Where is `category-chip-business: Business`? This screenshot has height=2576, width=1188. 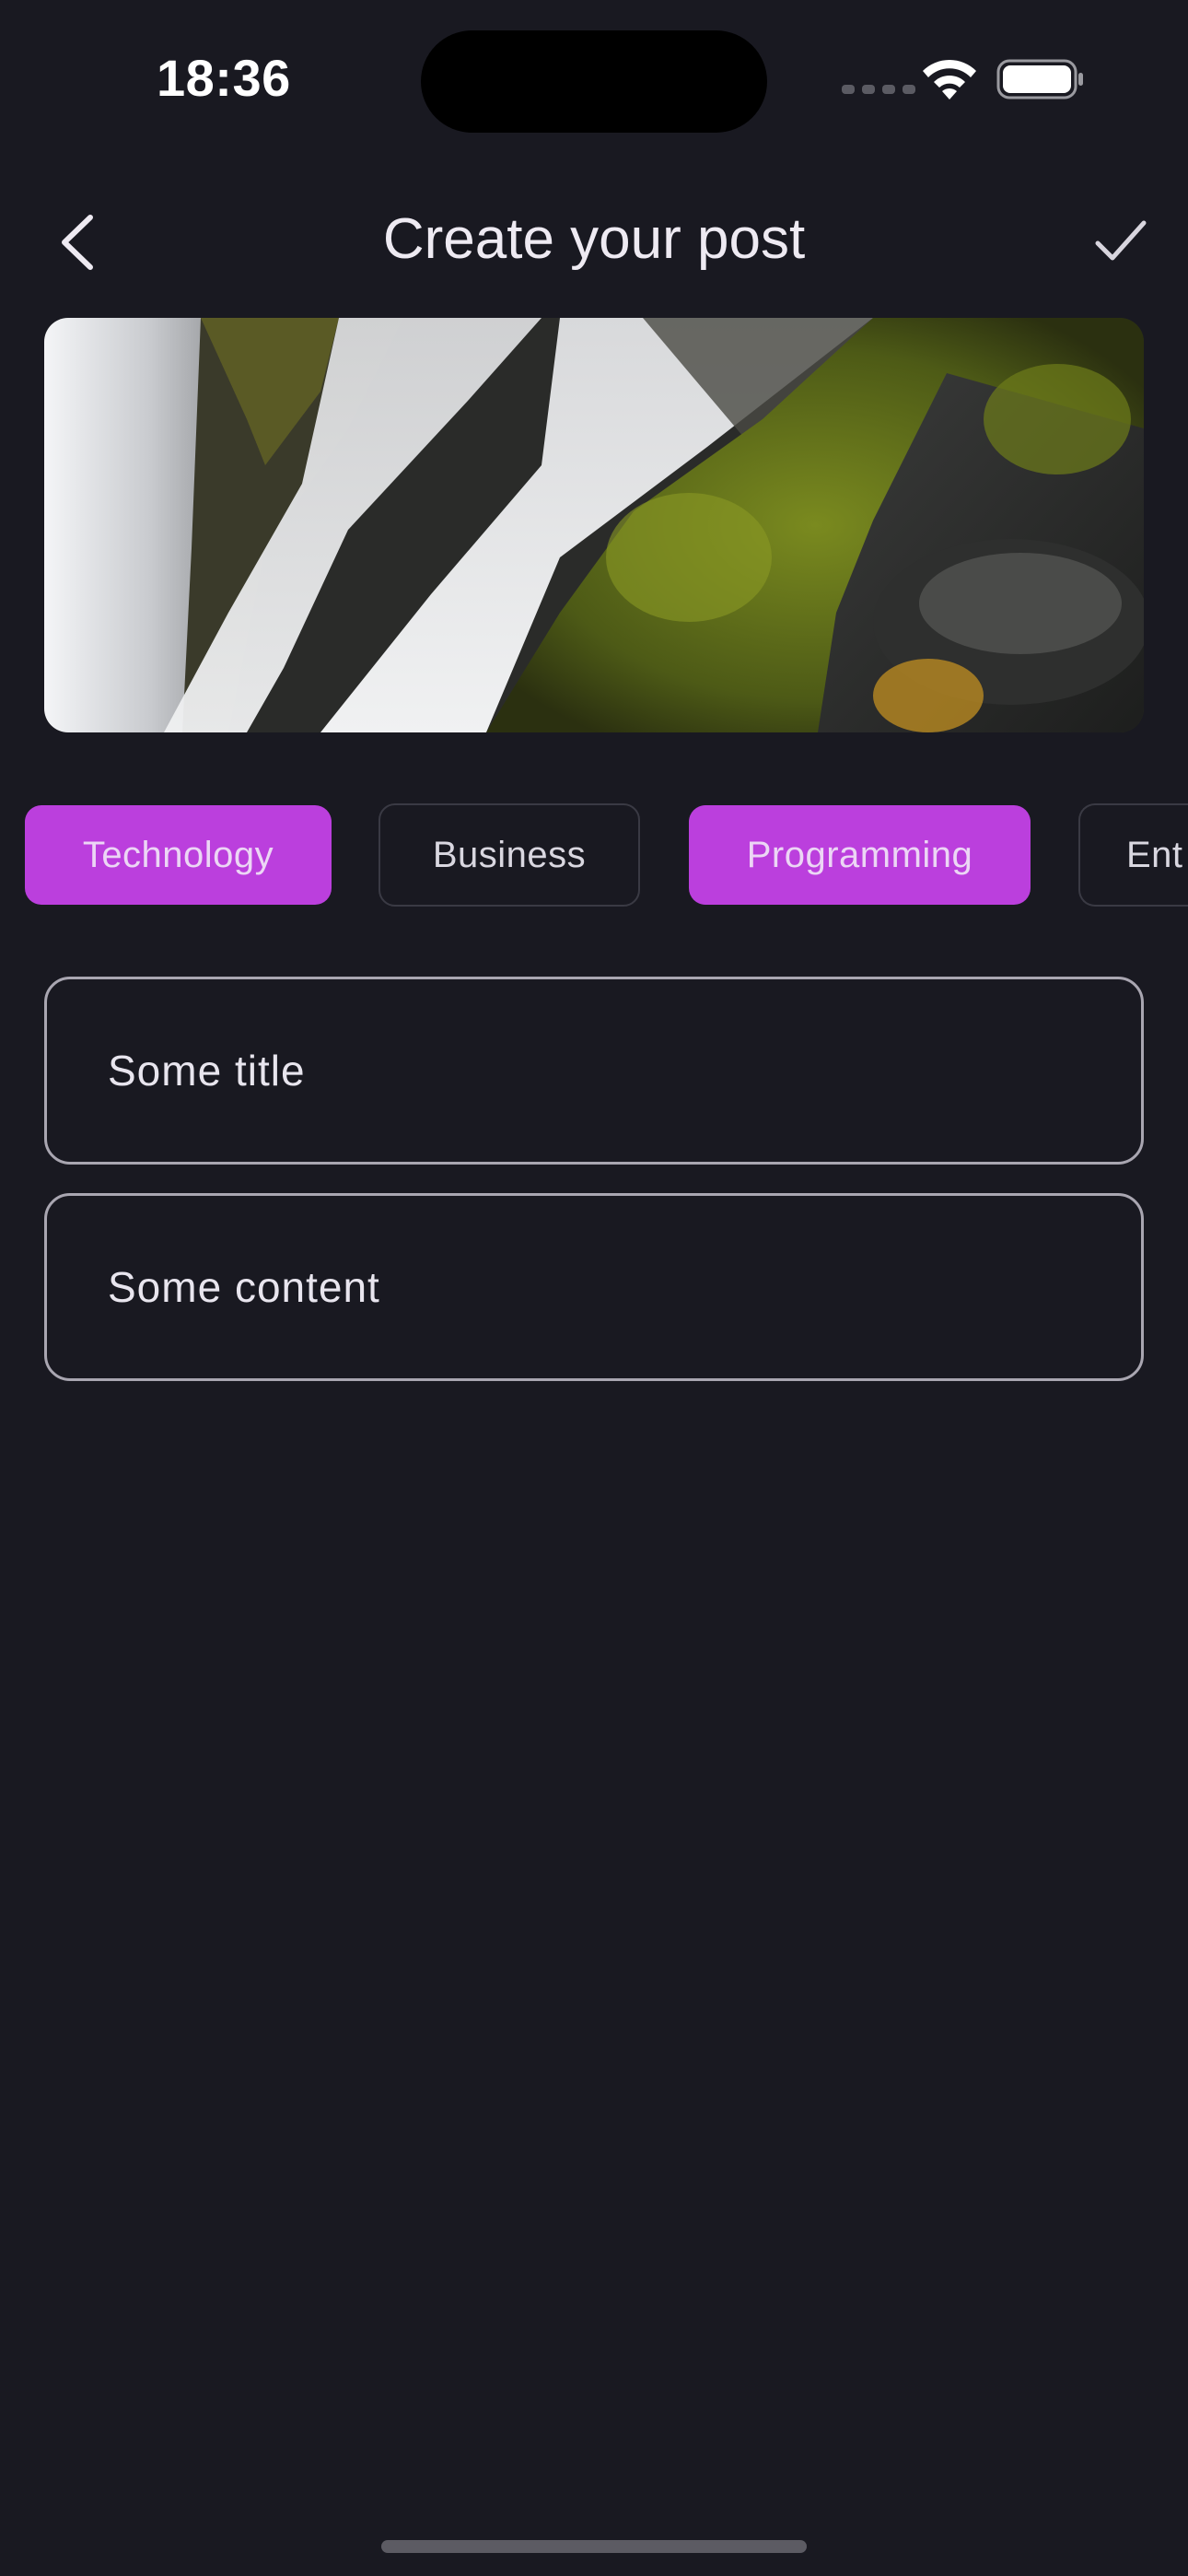
category-chip-business: Business is located at coordinates (510, 855).